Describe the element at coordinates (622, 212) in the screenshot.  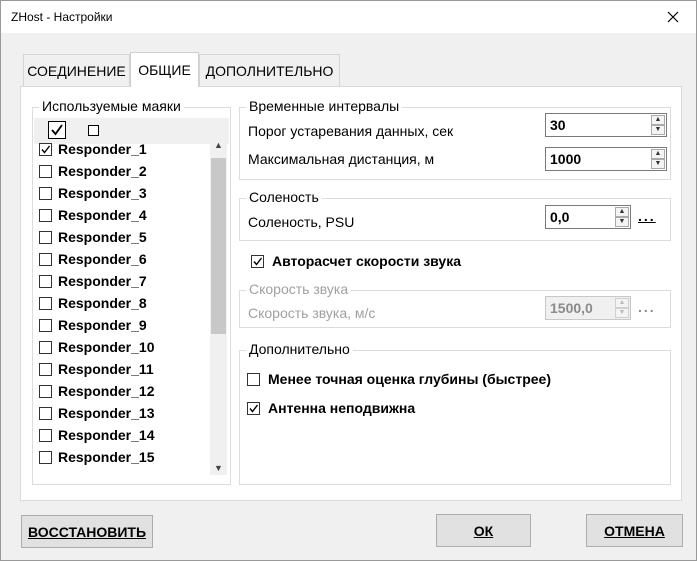
I see `salinity-up-icon: ▲` at that location.